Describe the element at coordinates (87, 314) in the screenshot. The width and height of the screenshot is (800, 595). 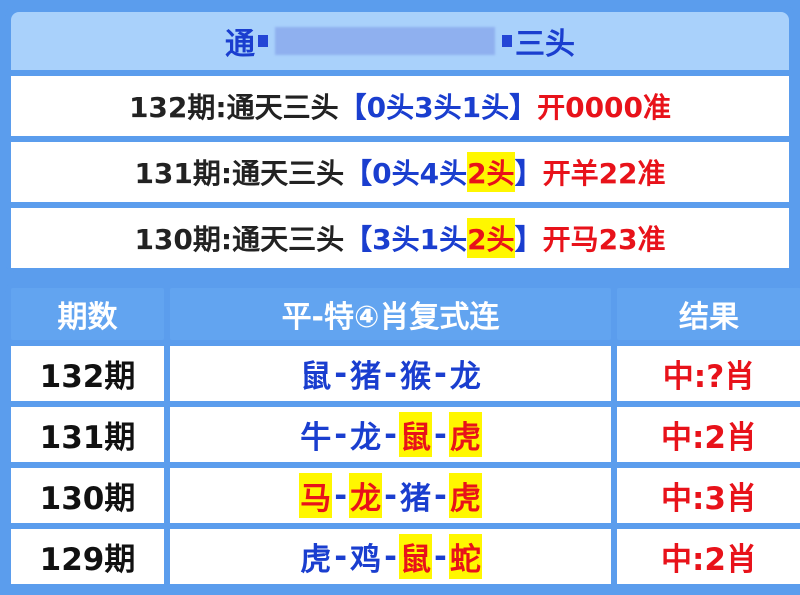
I see `column-header-period: 期数` at that location.